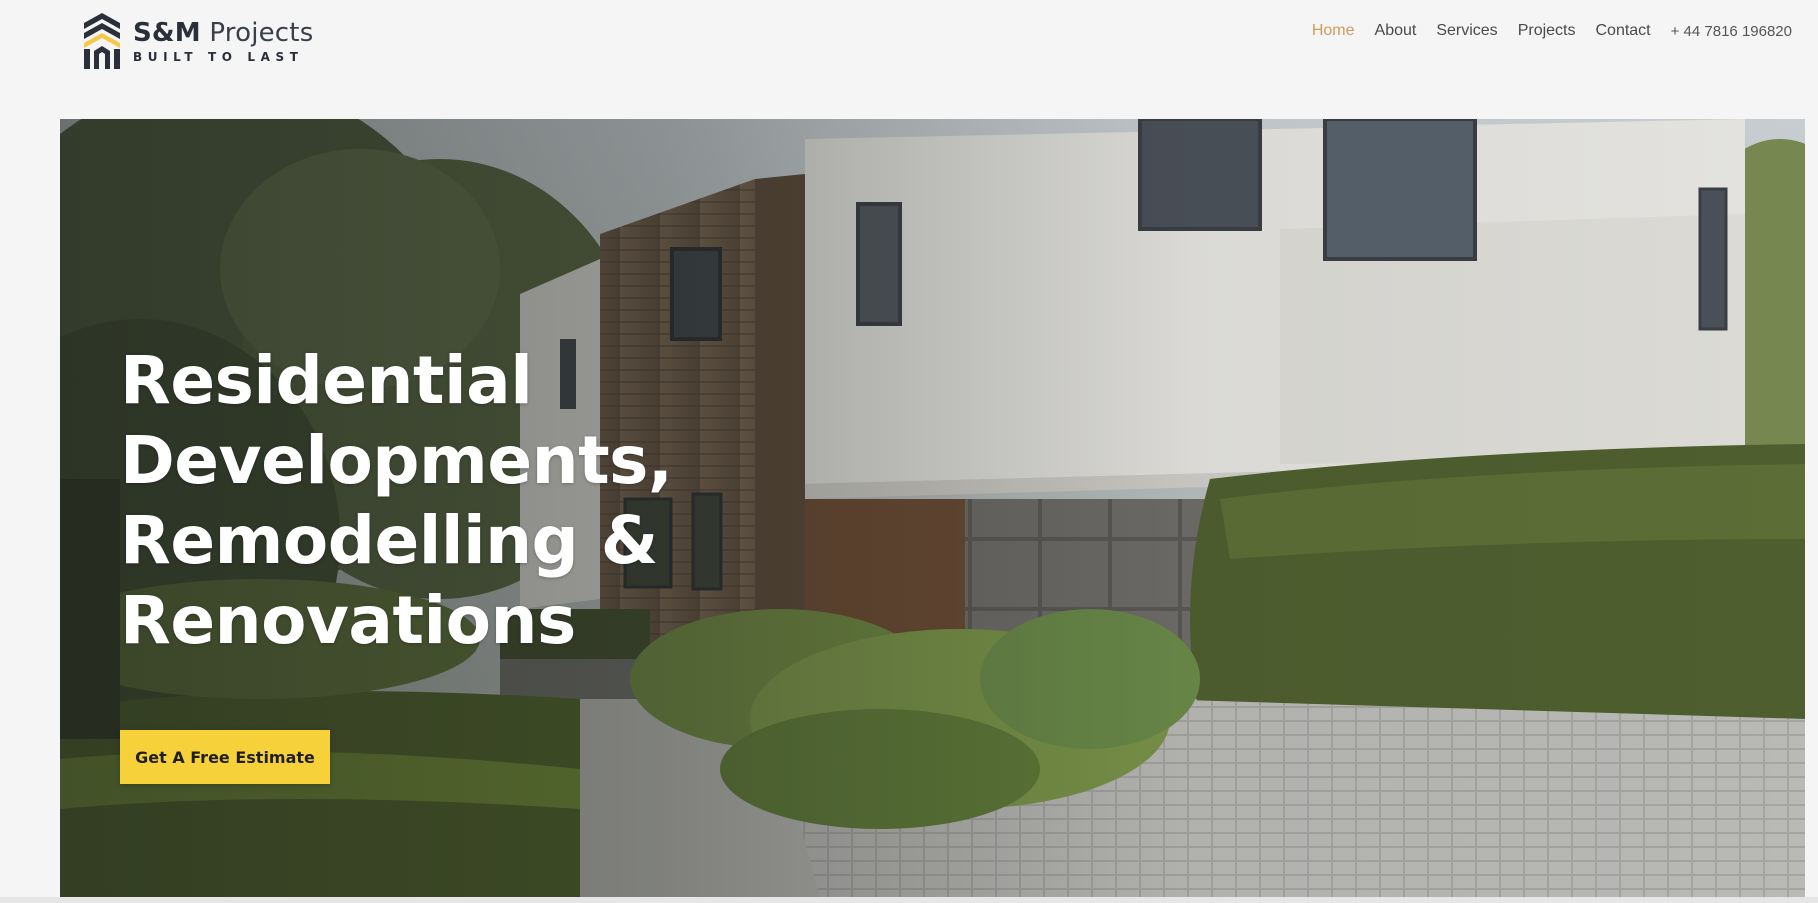 The image size is (1818, 903). Describe the element at coordinates (348, 620) in the screenshot. I see `hero-title-line: Renovations` at that location.